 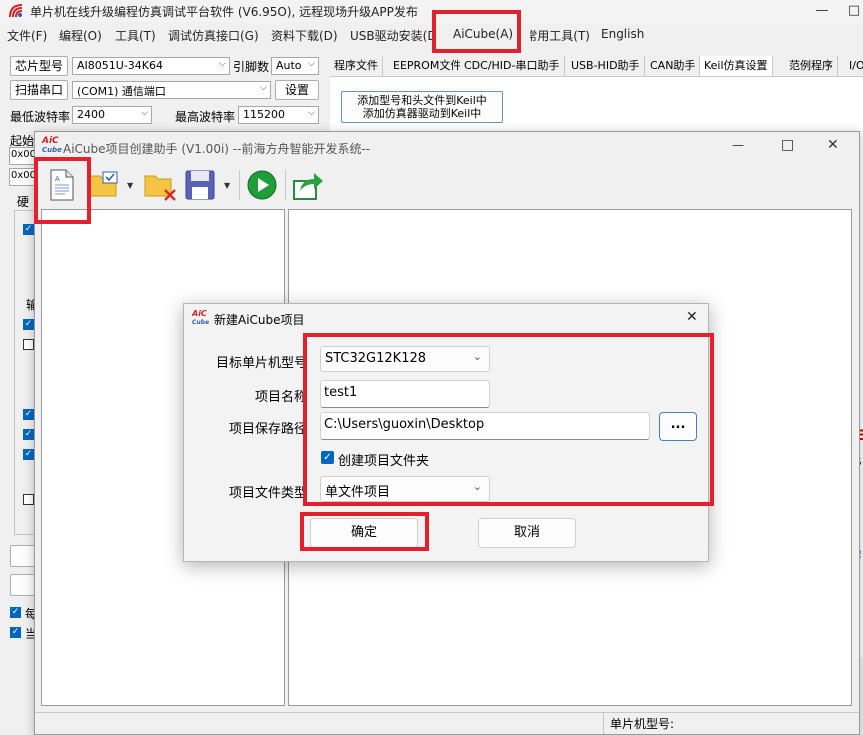 What do you see at coordinates (428, 66) in the screenshot?
I see `tab-eeprom-file: EEPROM文件` at bounding box center [428, 66].